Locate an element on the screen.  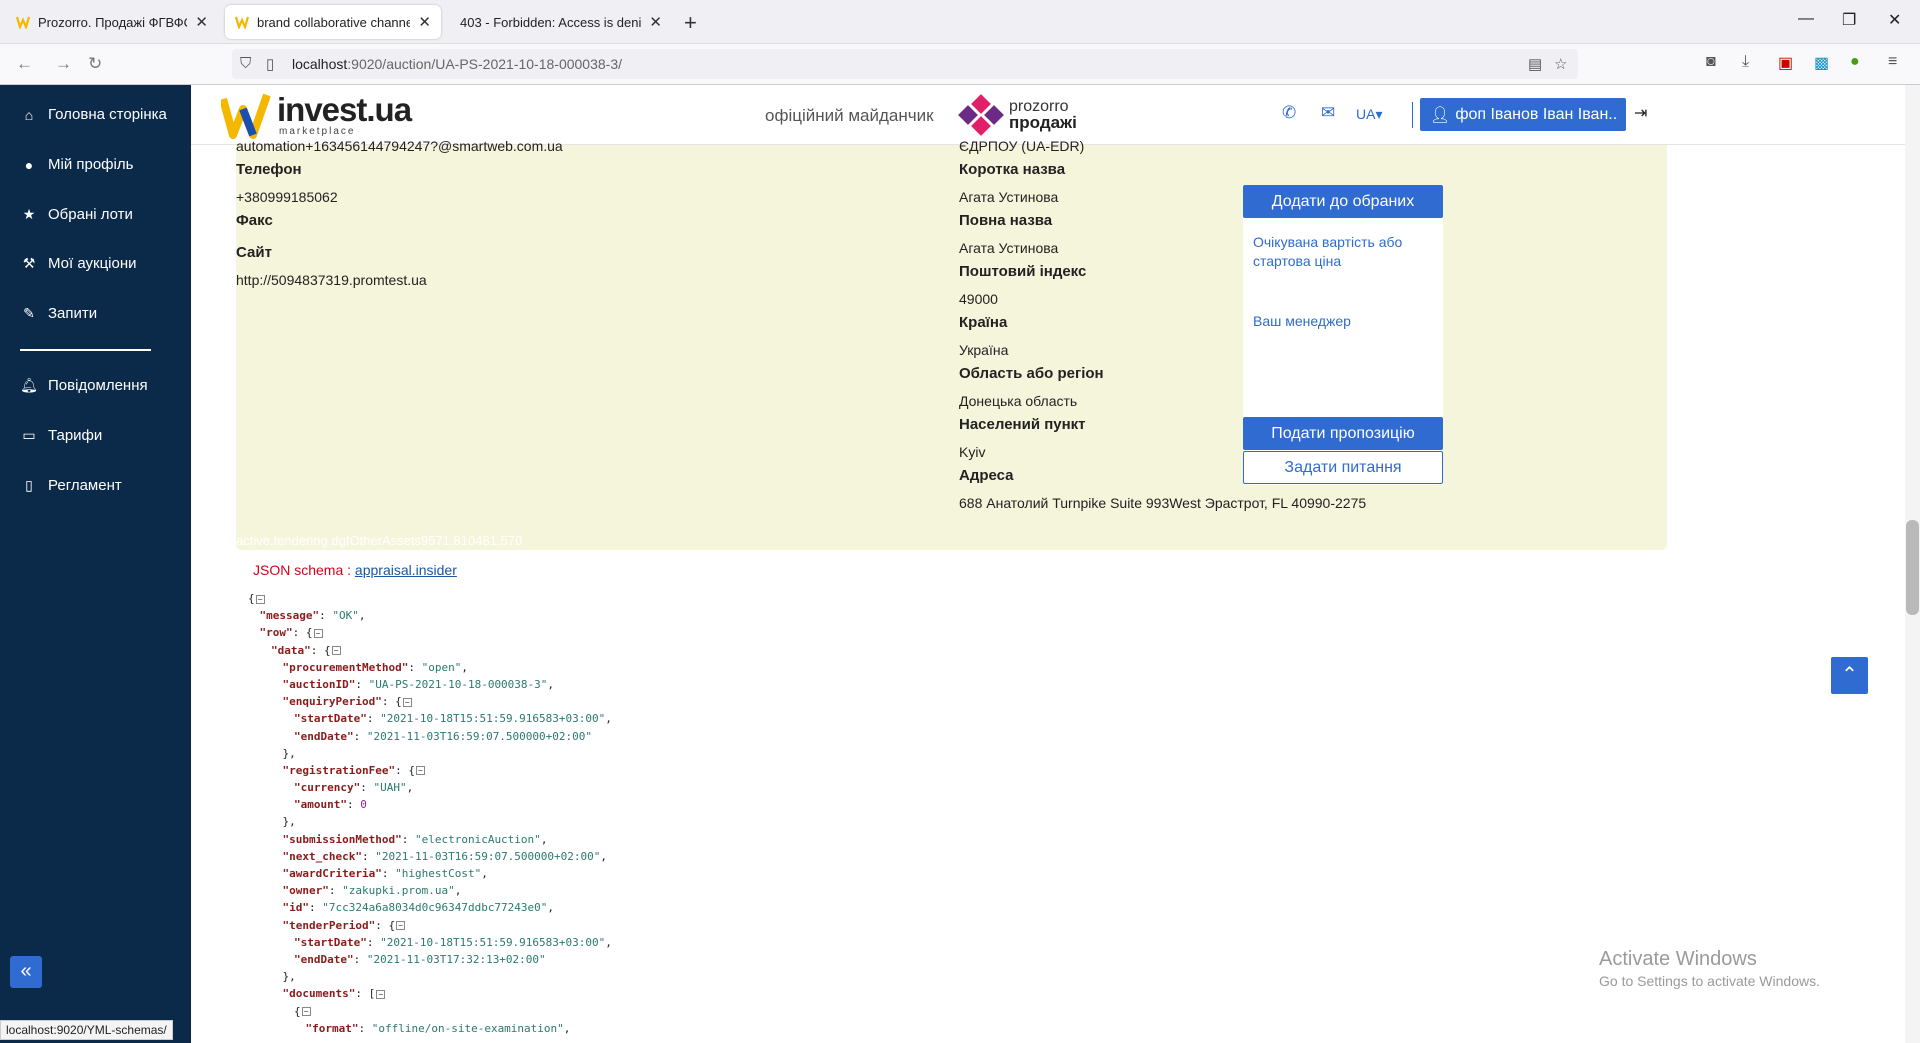
restore-icon: ❐ is located at coordinates (1849, 20).